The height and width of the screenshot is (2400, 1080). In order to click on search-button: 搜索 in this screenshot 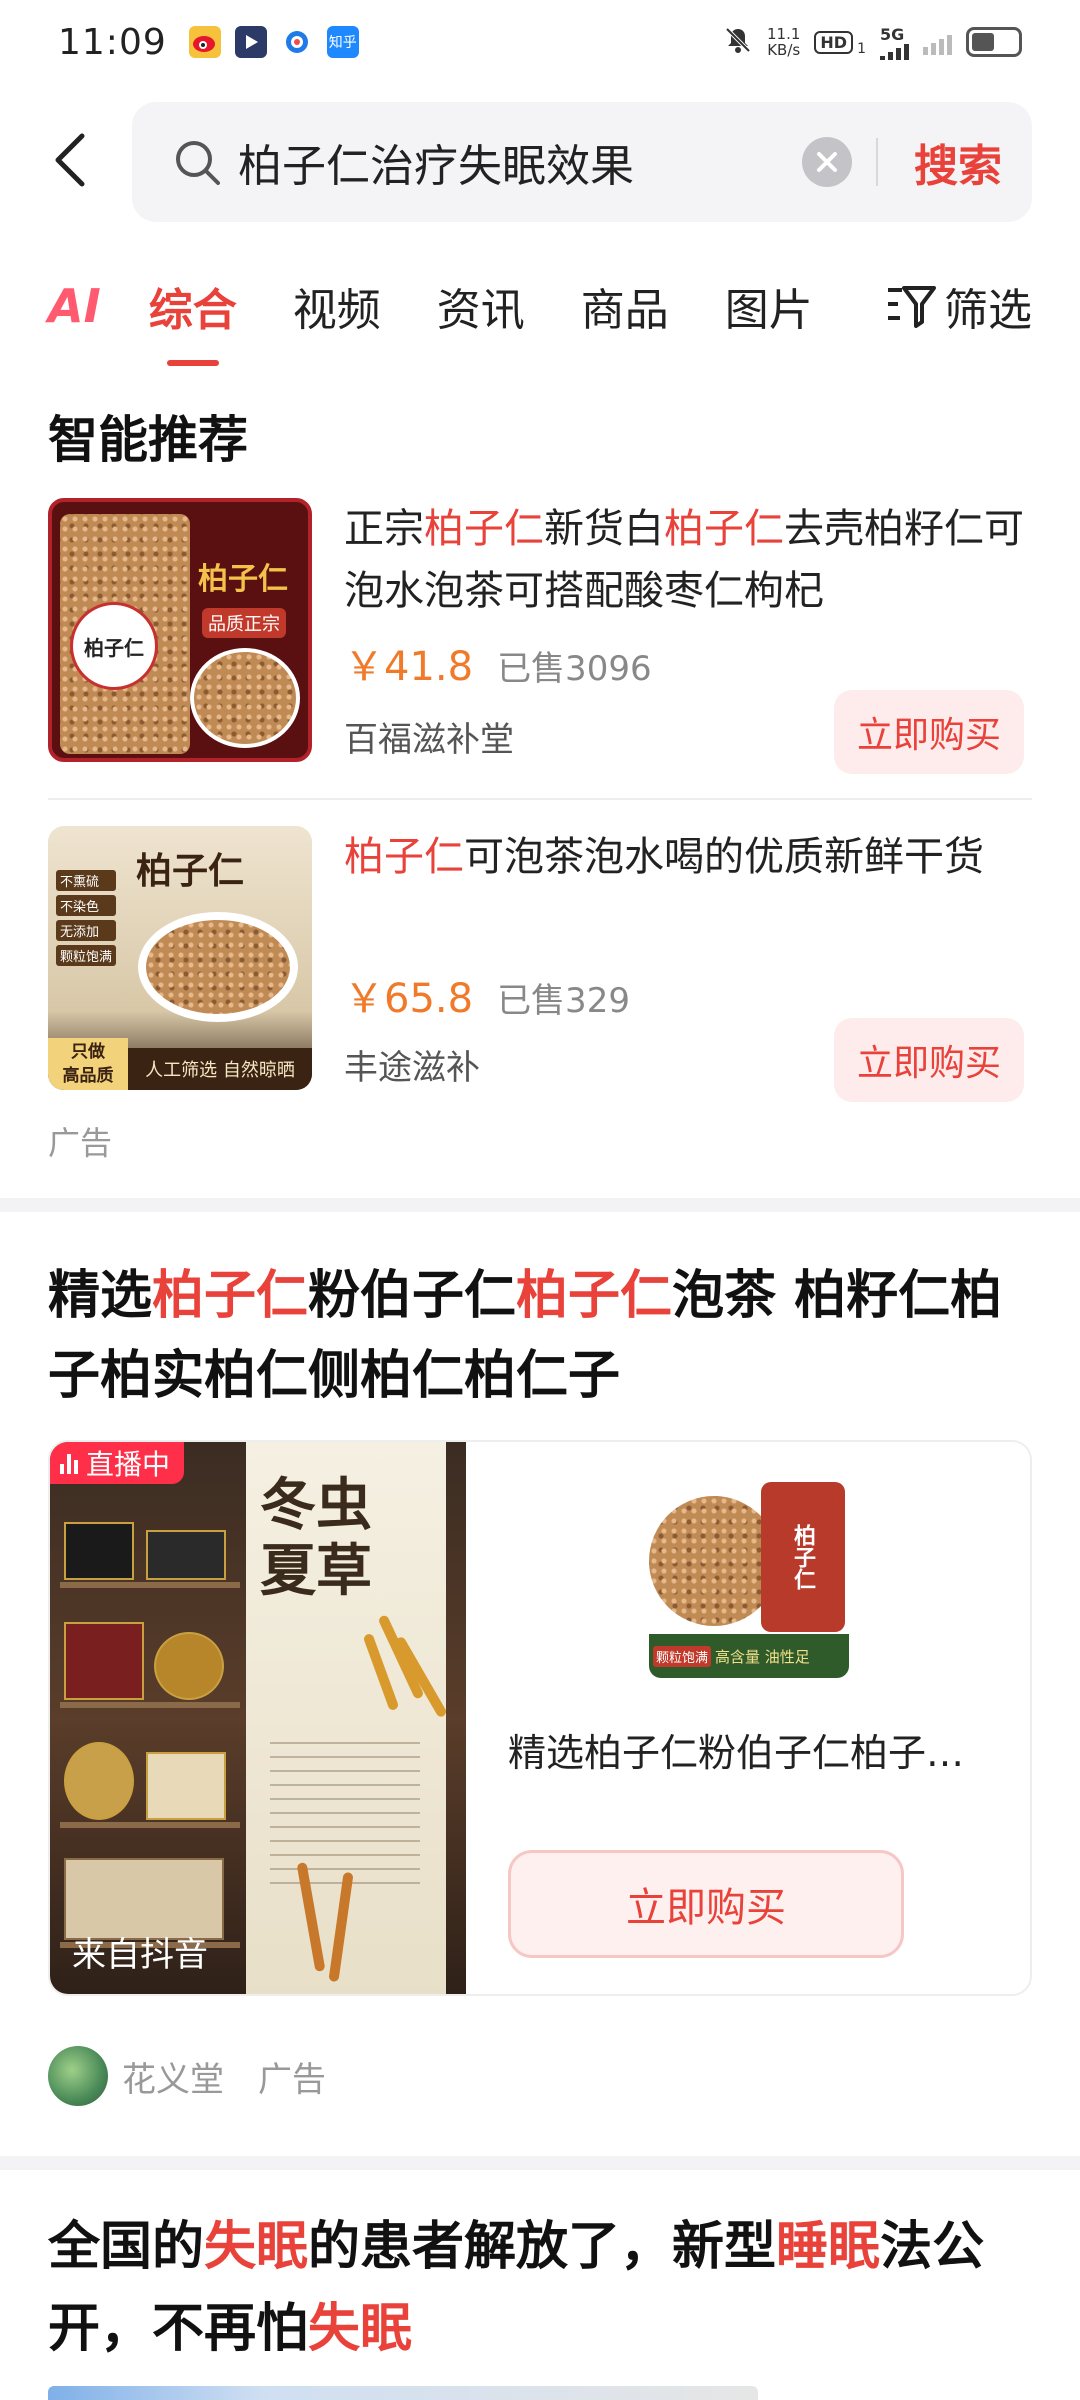, I will do `click(958, 162)`.